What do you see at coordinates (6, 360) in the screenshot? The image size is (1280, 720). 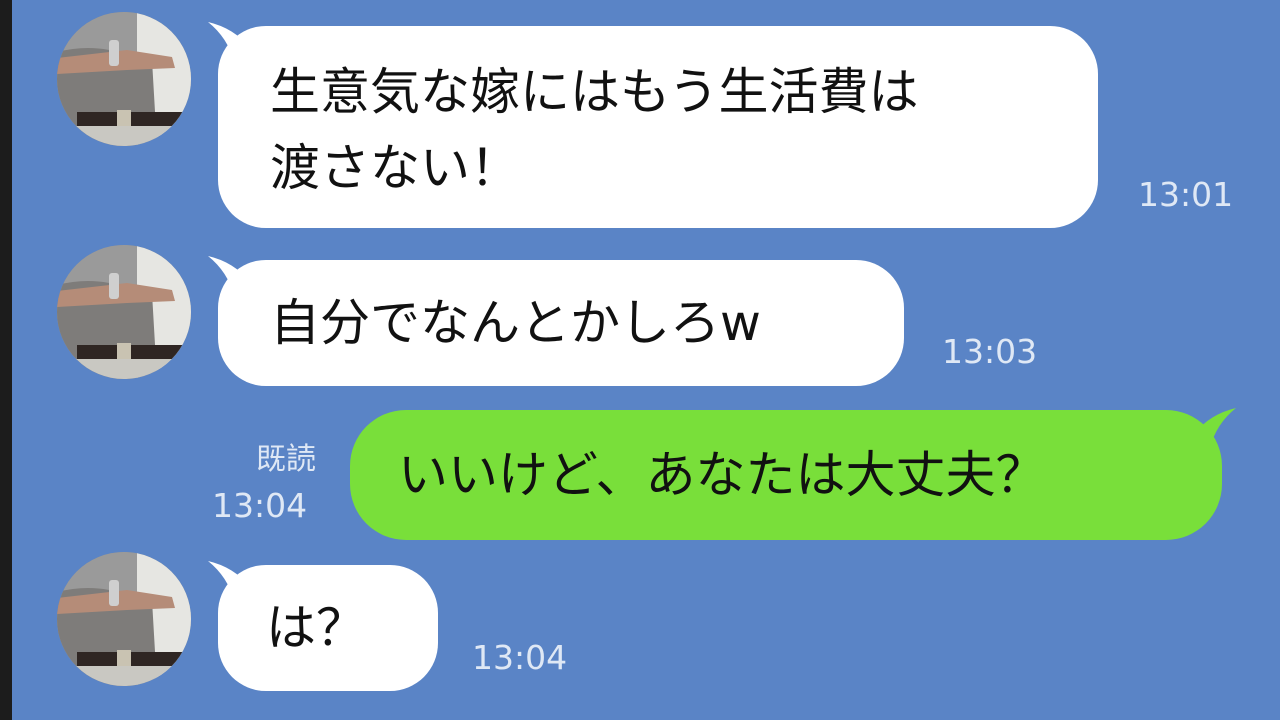 I see `screen-edge` at bounding box center [6, 360].